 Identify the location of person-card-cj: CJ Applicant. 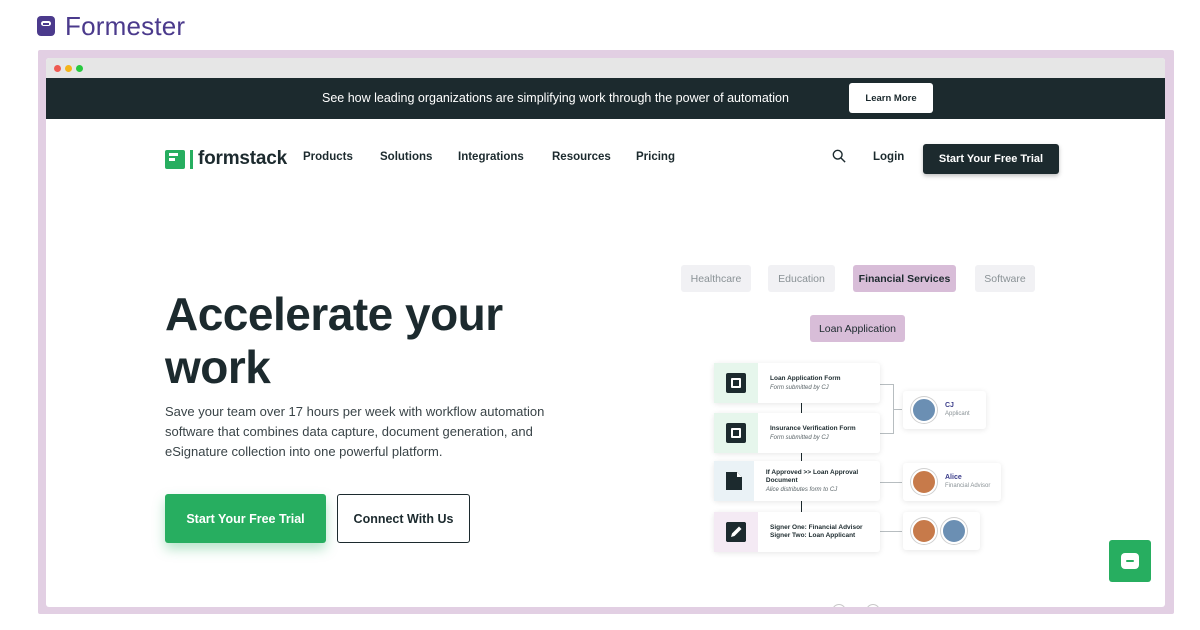
(944, 410).